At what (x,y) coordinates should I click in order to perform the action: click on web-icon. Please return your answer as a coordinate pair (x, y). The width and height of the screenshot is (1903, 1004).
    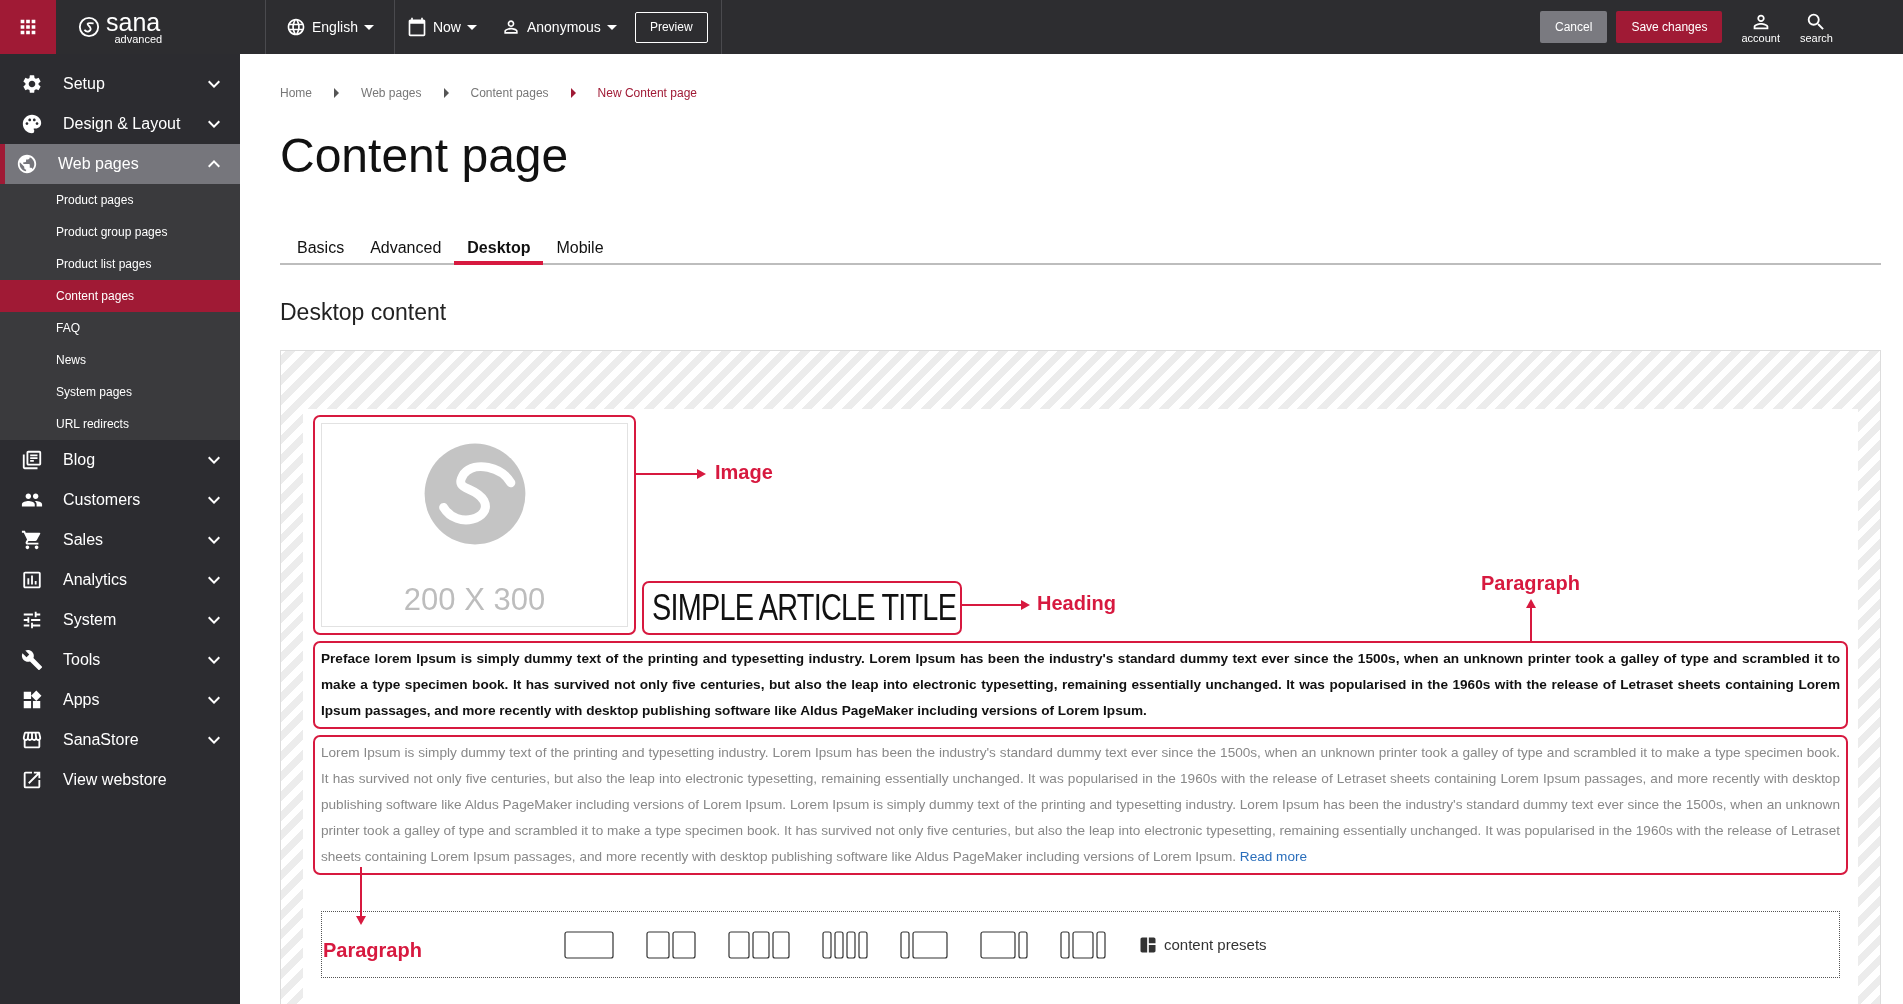
    Looking at the image, I should click on (27, 164).